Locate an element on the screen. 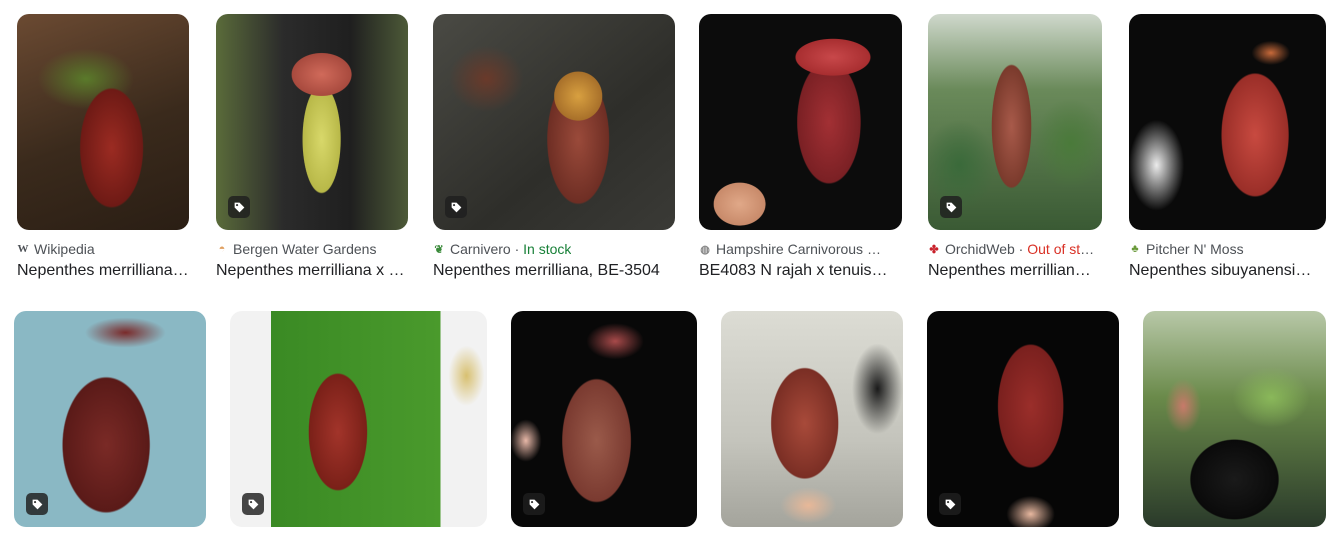 This screenshot has width=1340, height=539. pitchernmoss-icon: ♣ is located at coordinates (1135, 249).